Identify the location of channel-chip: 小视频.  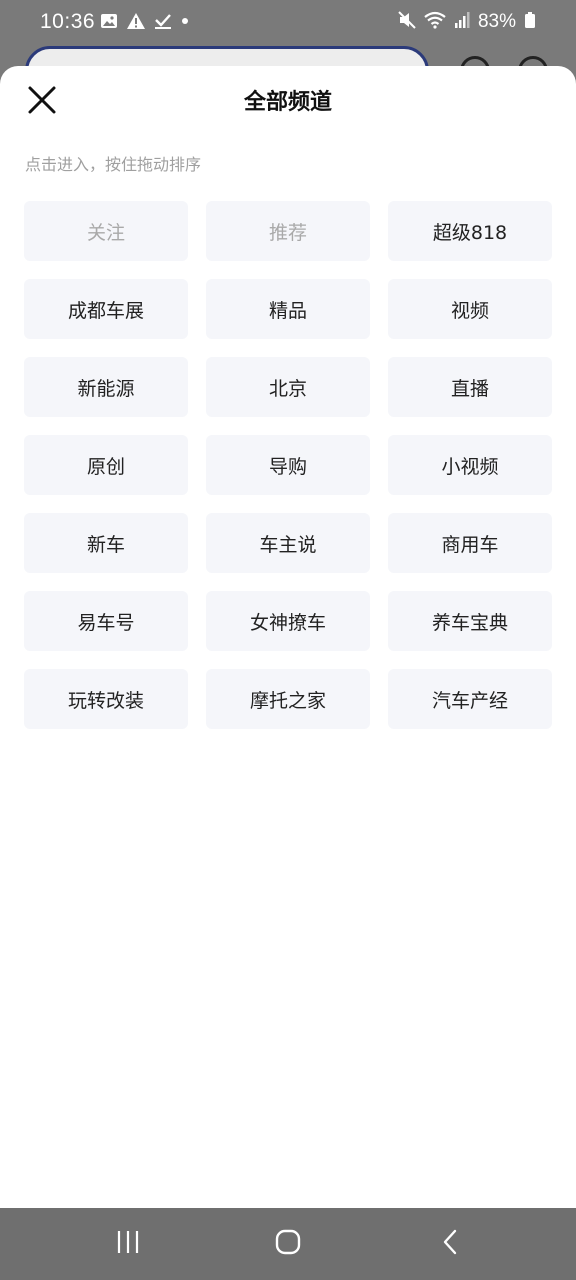
(470, 465).